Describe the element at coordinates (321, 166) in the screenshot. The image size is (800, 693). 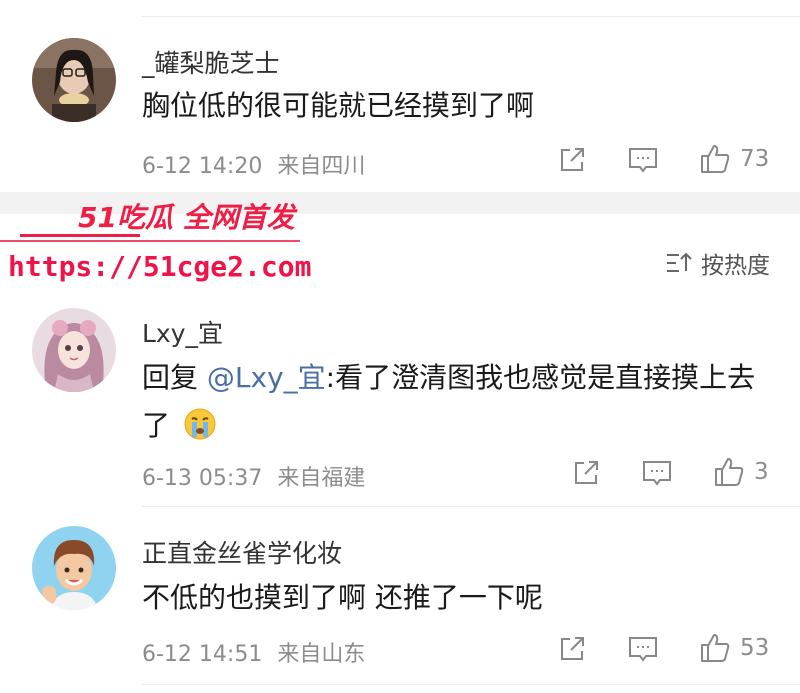
I see `location: 来自四川` at that location.